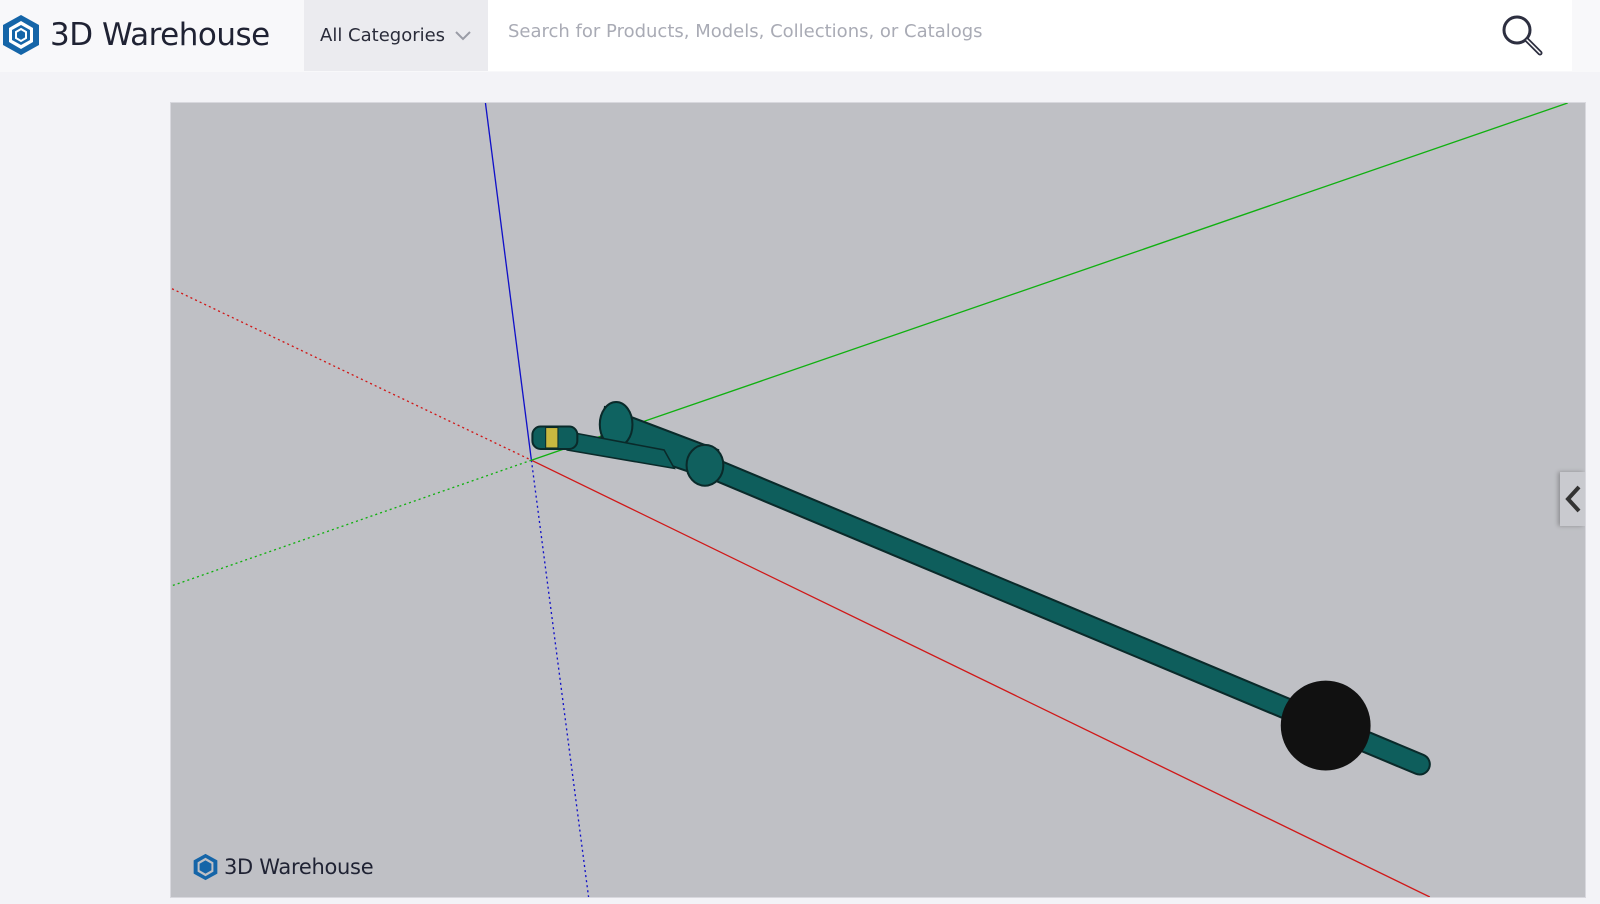 The width and height of the screenshot is (1600, 904). What do you see at coordinates (351, 374) in the screenshot?
I see `x-axis-negative` at bounding box center [351, 374].